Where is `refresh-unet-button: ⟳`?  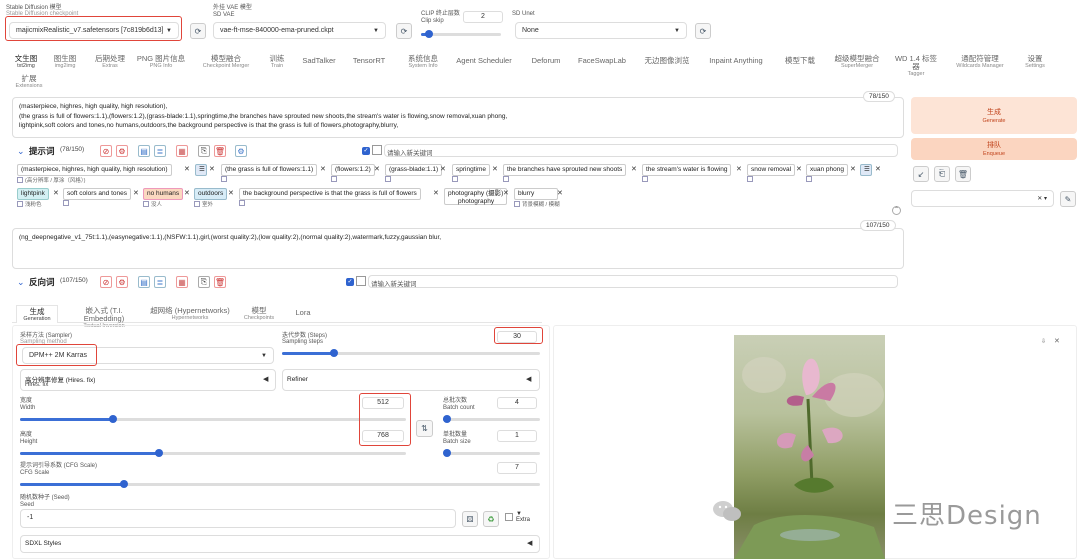
refresh-unet-button: ⟳ is located at coordinates (703, 31).